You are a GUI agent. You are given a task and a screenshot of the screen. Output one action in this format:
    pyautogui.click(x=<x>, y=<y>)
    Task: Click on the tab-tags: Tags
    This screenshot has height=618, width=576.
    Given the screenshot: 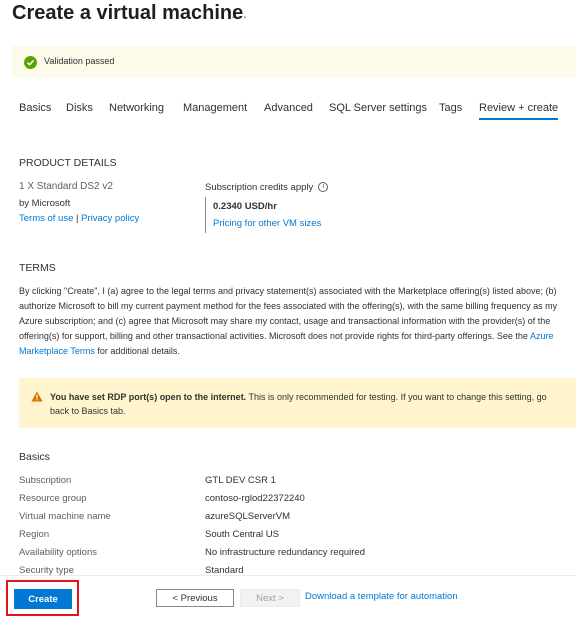 What is the action you would take?
    pyautogui.click(x=450, y=108)
    